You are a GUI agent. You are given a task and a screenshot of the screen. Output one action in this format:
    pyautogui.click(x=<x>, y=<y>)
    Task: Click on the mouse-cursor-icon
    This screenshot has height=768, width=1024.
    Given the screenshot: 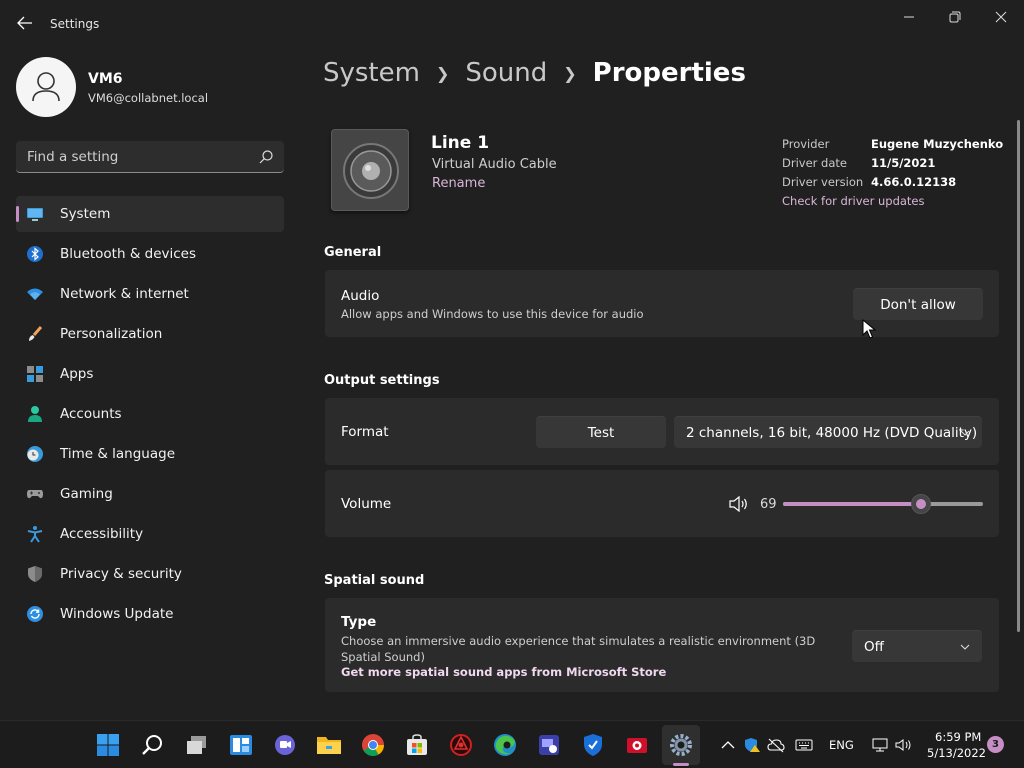 What is the action you would take?
    pyautogui.click(x=869, y=329)
    